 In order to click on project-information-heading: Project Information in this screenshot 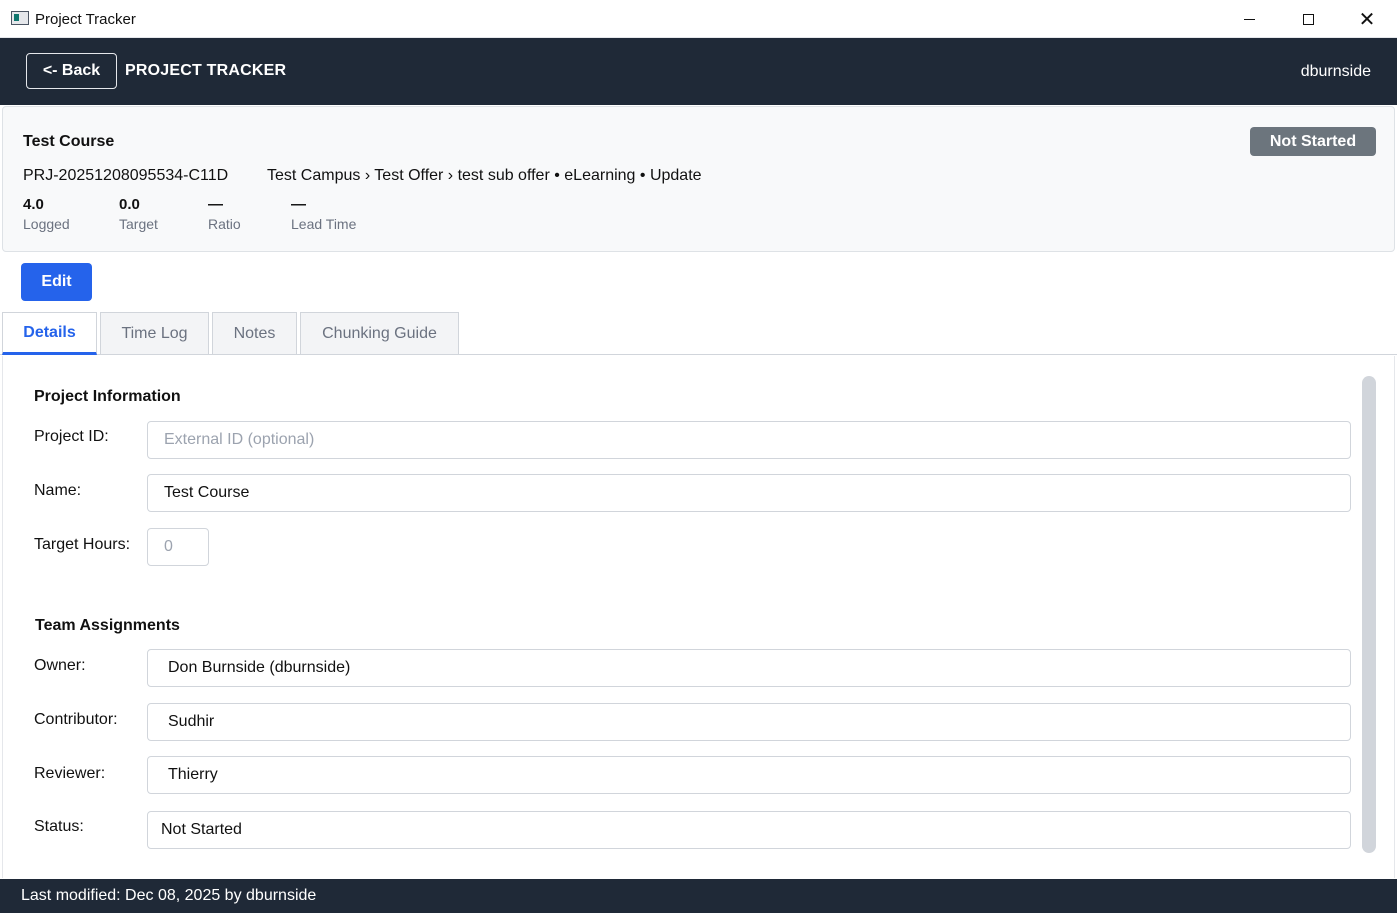, I will do `click(107, 396)`.